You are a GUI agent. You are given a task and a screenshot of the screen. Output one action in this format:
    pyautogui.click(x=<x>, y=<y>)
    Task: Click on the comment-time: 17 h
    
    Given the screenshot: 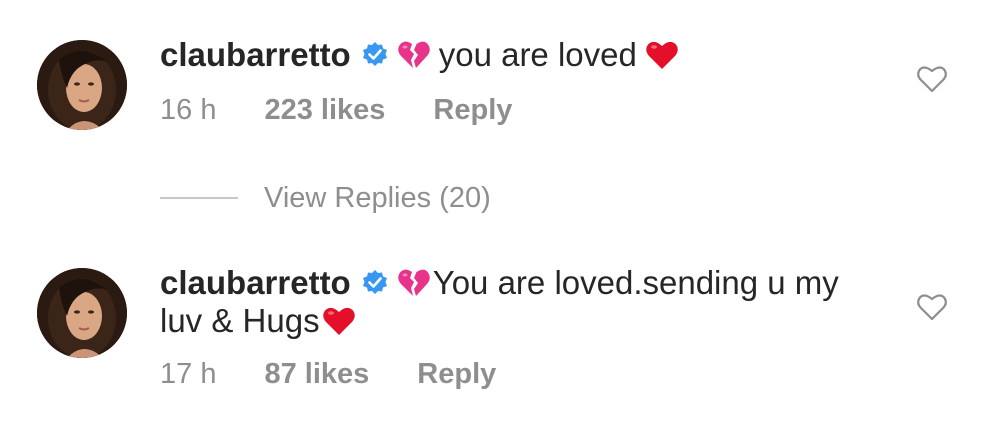 What is the action you would take?
    pyautogui.click(x=188, y=374)
    